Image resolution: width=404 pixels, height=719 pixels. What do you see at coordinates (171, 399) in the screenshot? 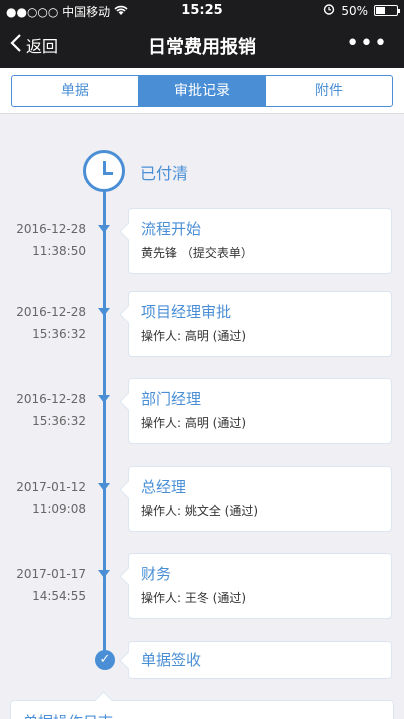
I see `node-title: 部门经理` at bounding box center [171, 399].